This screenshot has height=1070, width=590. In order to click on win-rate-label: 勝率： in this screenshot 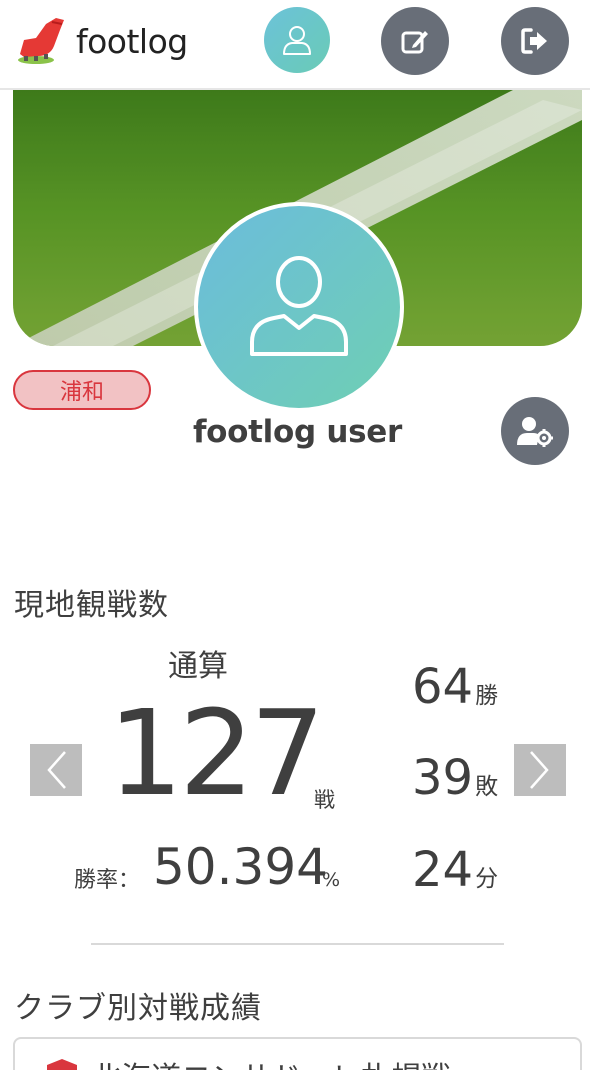, I will do `click(107, 880)`.